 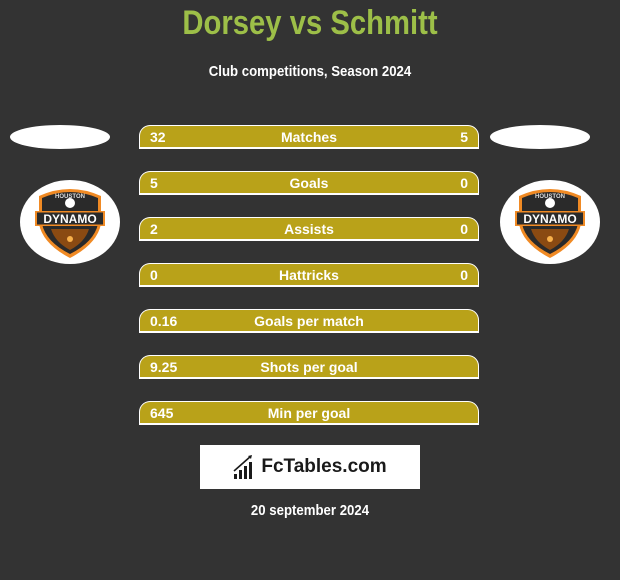 I want to click on stat-label: Shots per goal, so click(x=309, y=367).